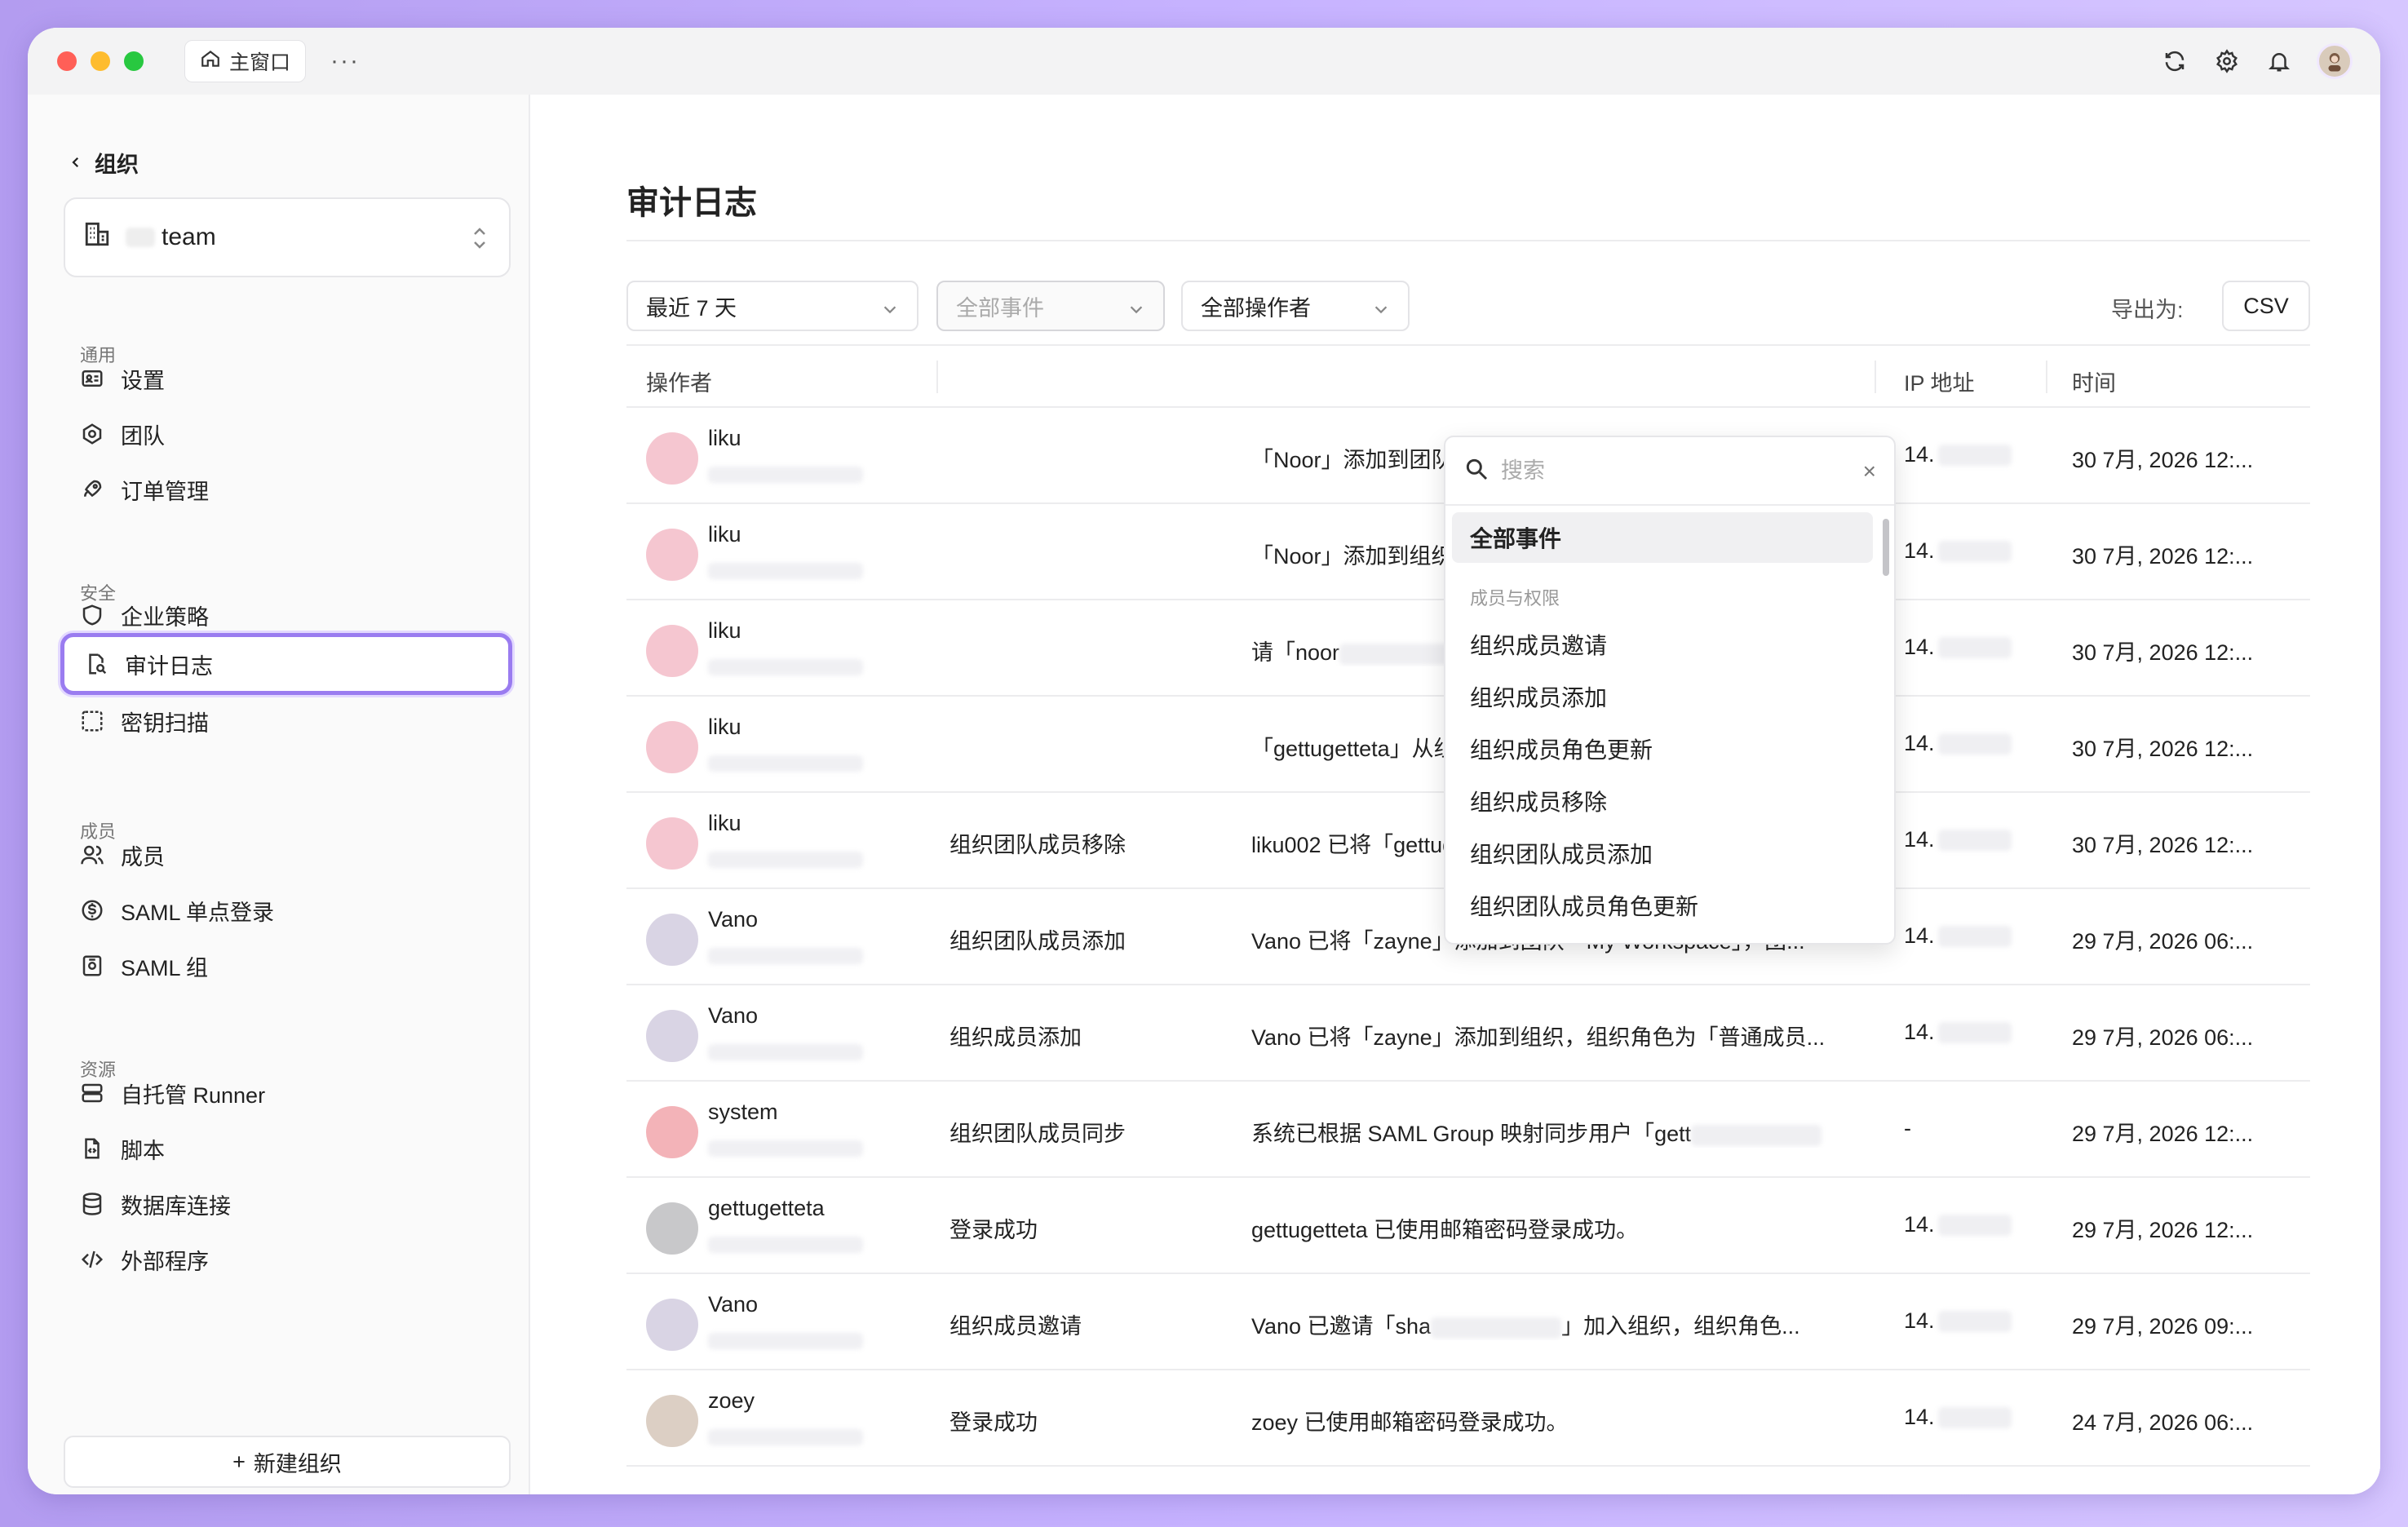  I want to click on sidebar-item-team: 团队, so click(298, 434).